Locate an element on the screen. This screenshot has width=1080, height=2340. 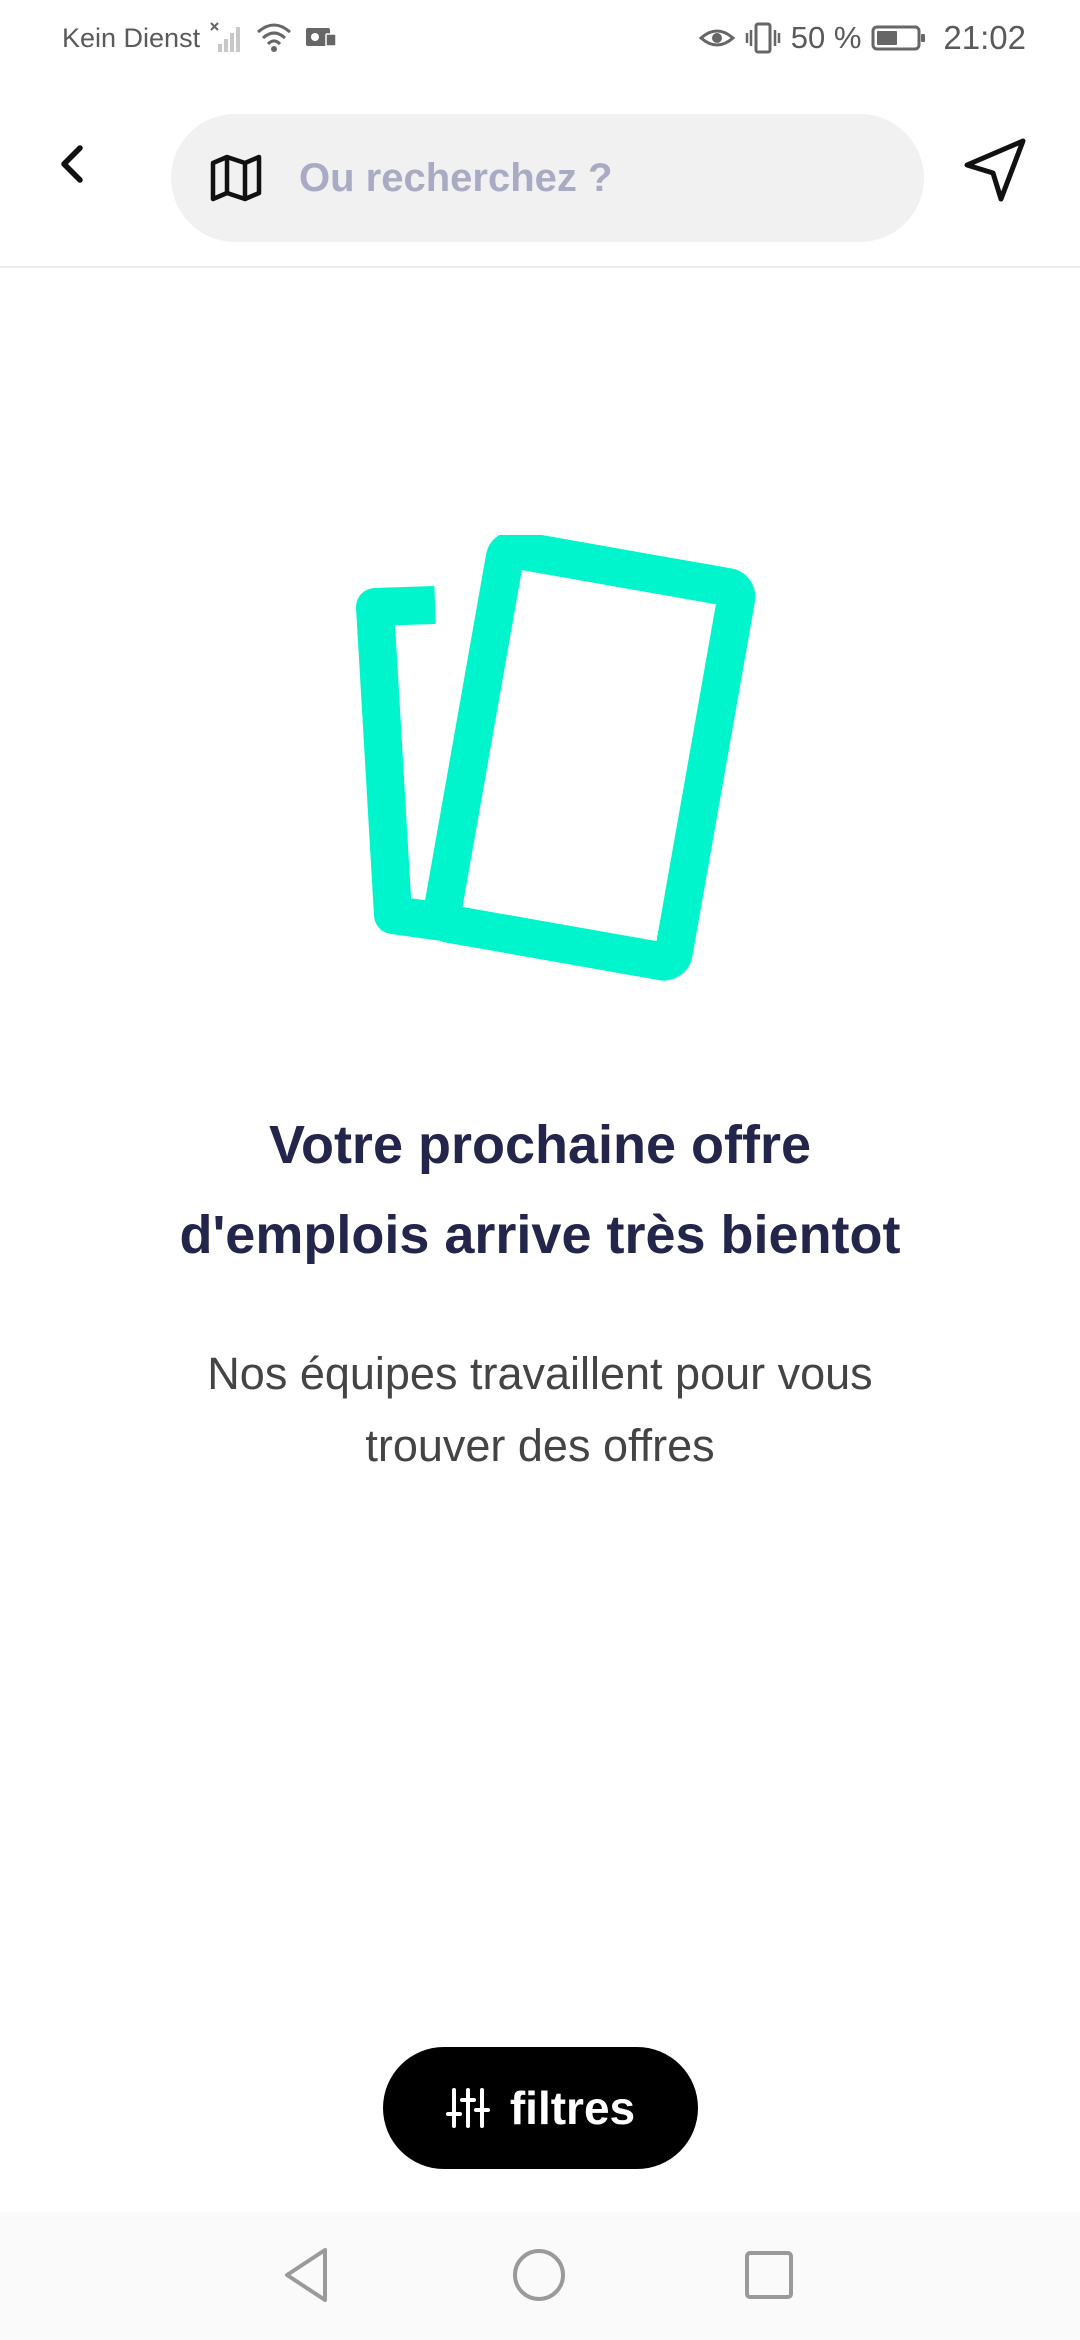
chevron-left-icon is located at coordinates (74, 166).